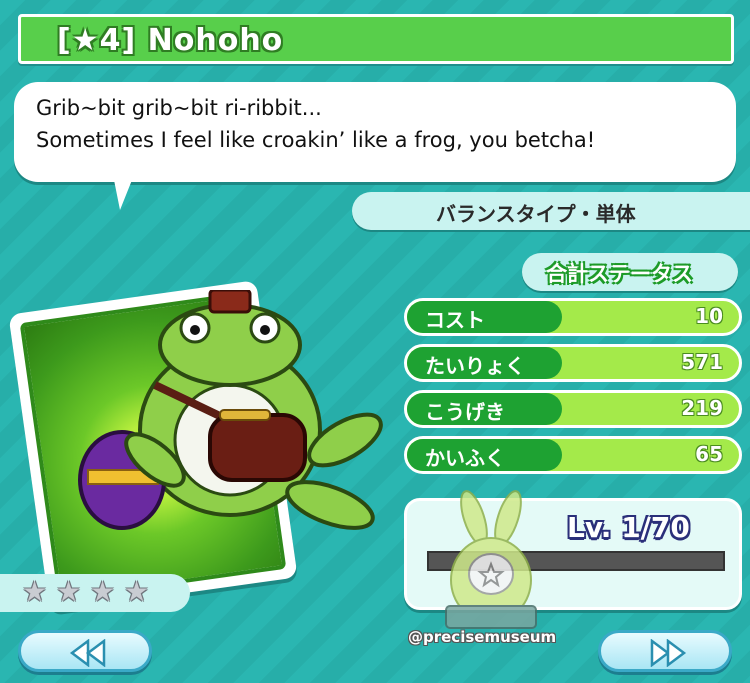  Describe the element at coordinates (230, 410) in the screenshot. I see `frog-character-icon` at that location.